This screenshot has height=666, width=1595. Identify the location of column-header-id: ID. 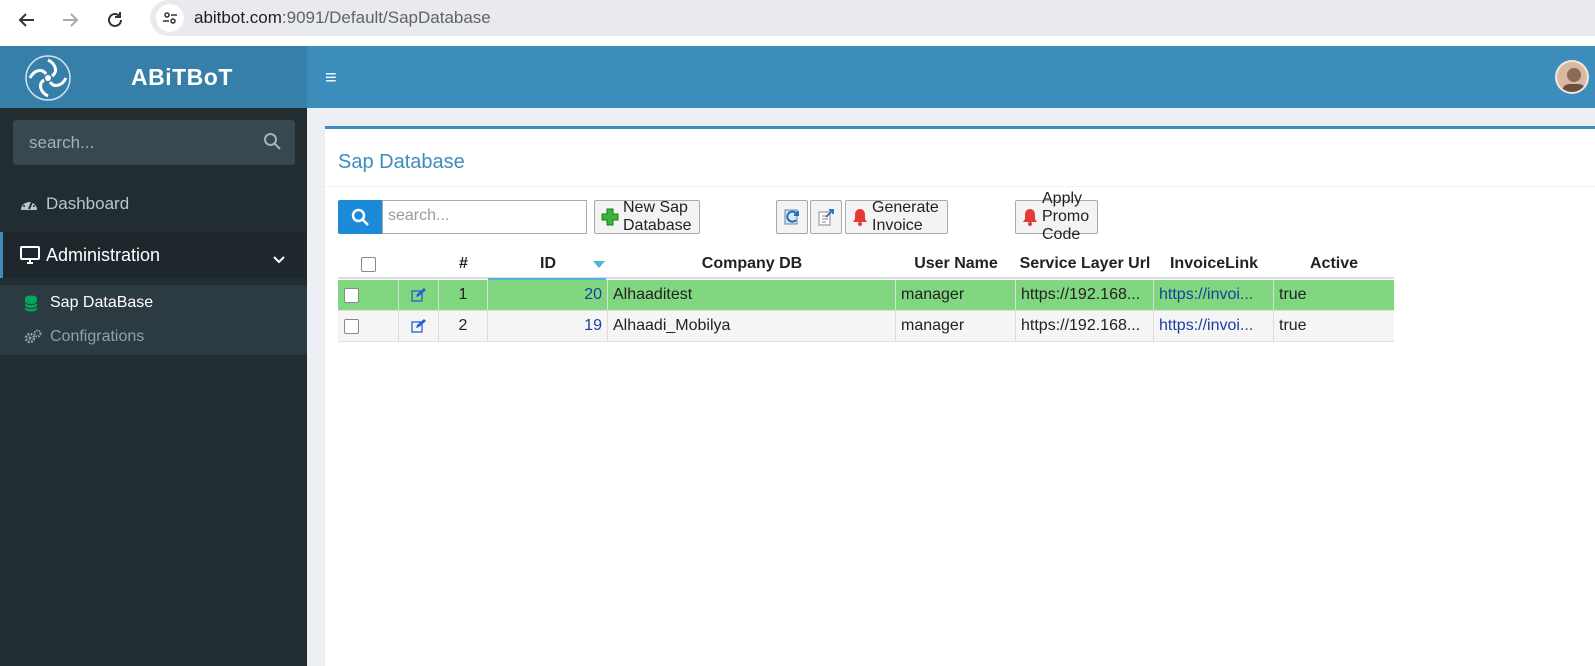
(547, 264).